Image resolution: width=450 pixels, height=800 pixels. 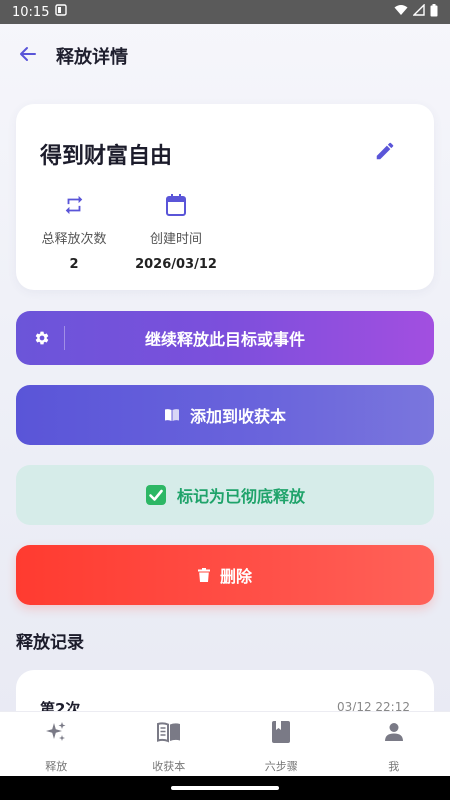 I want to click on wifi-icon, so click(x=401, y=12).